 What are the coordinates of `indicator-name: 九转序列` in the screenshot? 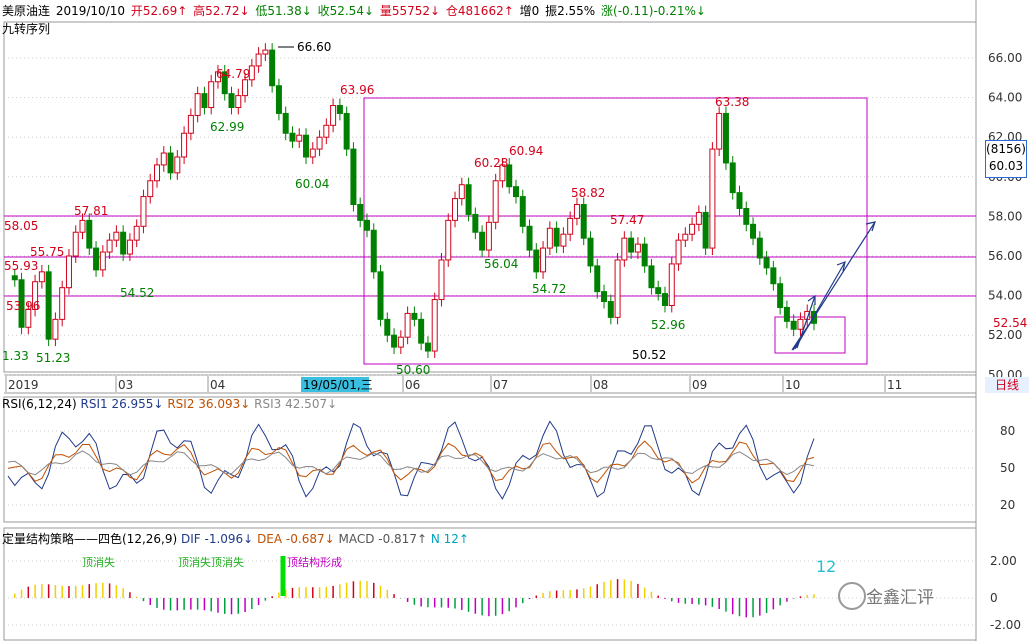 It's located at (26, 29).